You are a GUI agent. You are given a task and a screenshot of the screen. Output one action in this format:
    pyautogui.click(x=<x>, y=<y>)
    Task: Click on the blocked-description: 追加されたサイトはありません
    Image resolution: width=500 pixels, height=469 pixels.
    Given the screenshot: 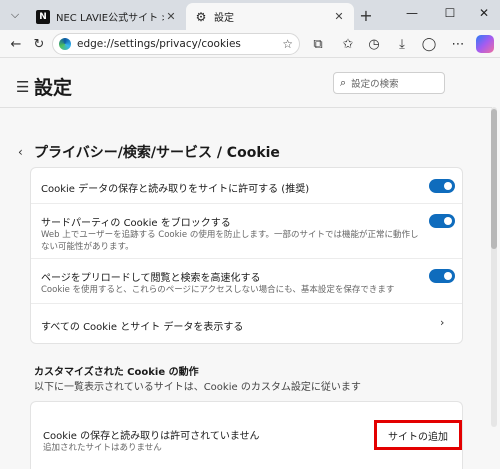 What is the action you would take?
    pyautogui.click(x=102, y=448)
    